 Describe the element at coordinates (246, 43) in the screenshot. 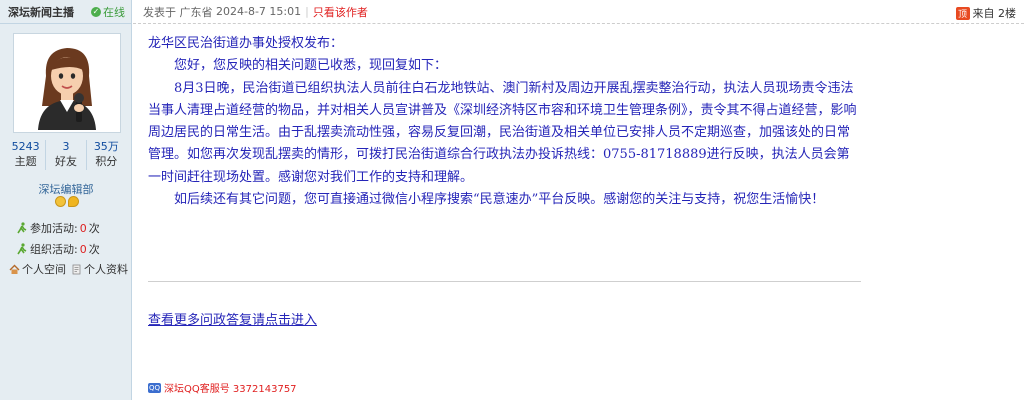

I see `post-title-line: 龙华区民治街道办事处授权发布：` at that location.